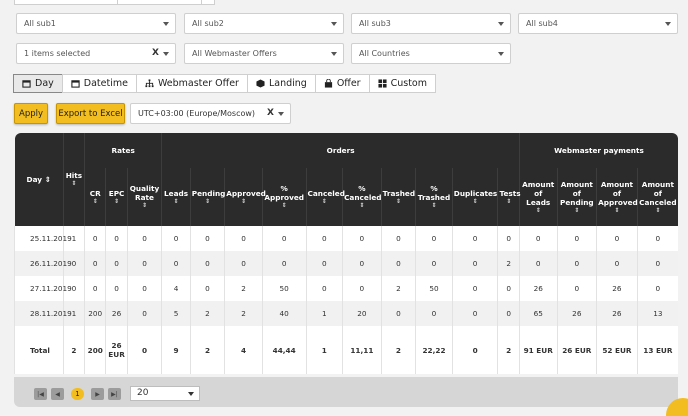 Image resolution: width=688 pixels, height=416 pixels. Describe the element at coordinates (287, 83) in the screenshot. I see `groupby-landing-label: Landing` at that location.